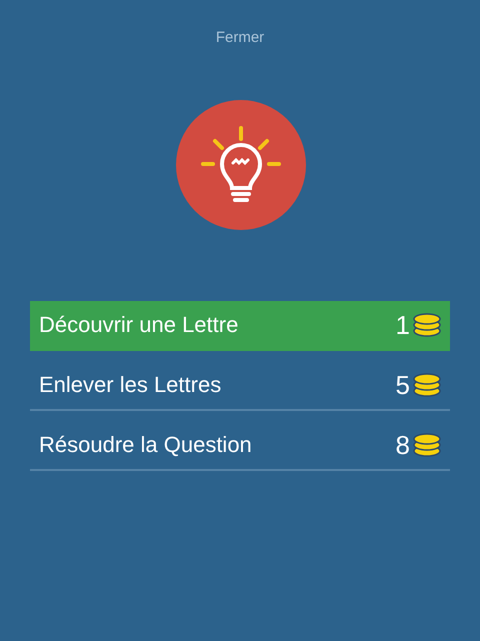 This screenshot has height=641, width=480. Describe the element at coordinates (139, 325) in the screenshot. I see `option-label: Découvrir une Lettre` at that location.